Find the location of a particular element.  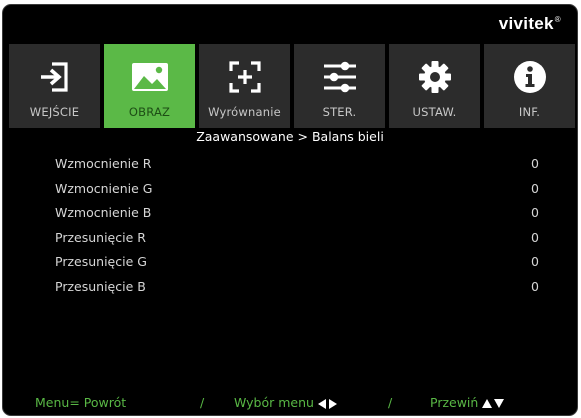

footer-scroll-hint: Przewiń is located at coordinates (467, 402).